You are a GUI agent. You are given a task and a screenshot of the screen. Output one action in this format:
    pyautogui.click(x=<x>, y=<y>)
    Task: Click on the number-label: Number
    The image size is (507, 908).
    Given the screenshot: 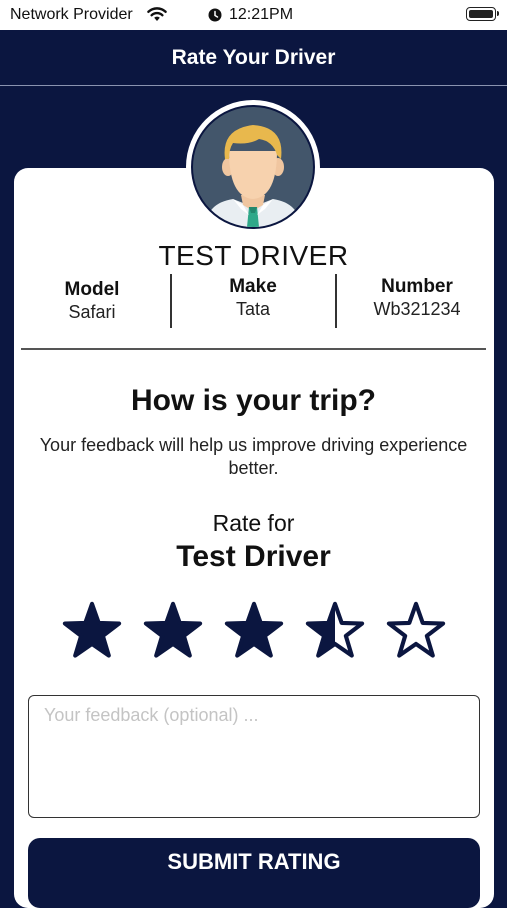 What is the action you would take?
    pyautogui.click(x=417, y=286)
    